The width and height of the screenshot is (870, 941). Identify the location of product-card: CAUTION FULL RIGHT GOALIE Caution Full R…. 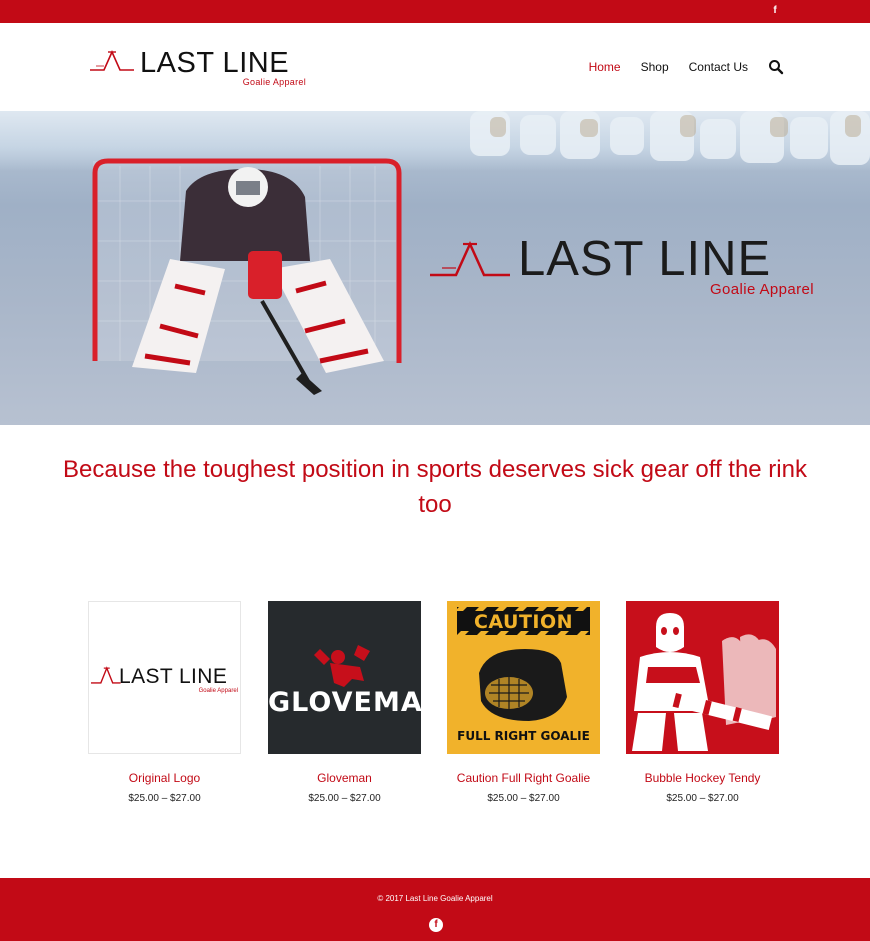
(523, 702).